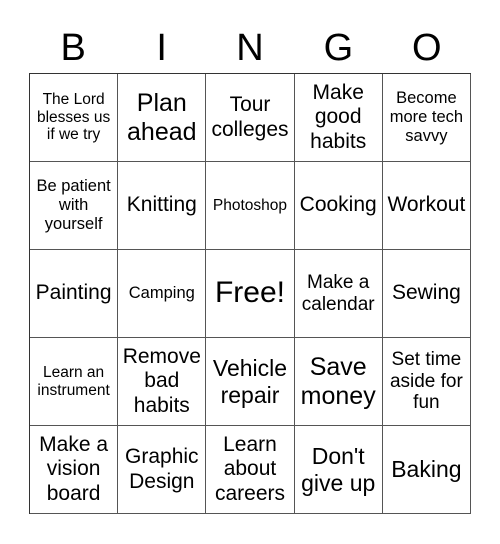 The height and width of the screenshot is (544, 500). I want to click on header-letter-n: N, so click(250, 48).